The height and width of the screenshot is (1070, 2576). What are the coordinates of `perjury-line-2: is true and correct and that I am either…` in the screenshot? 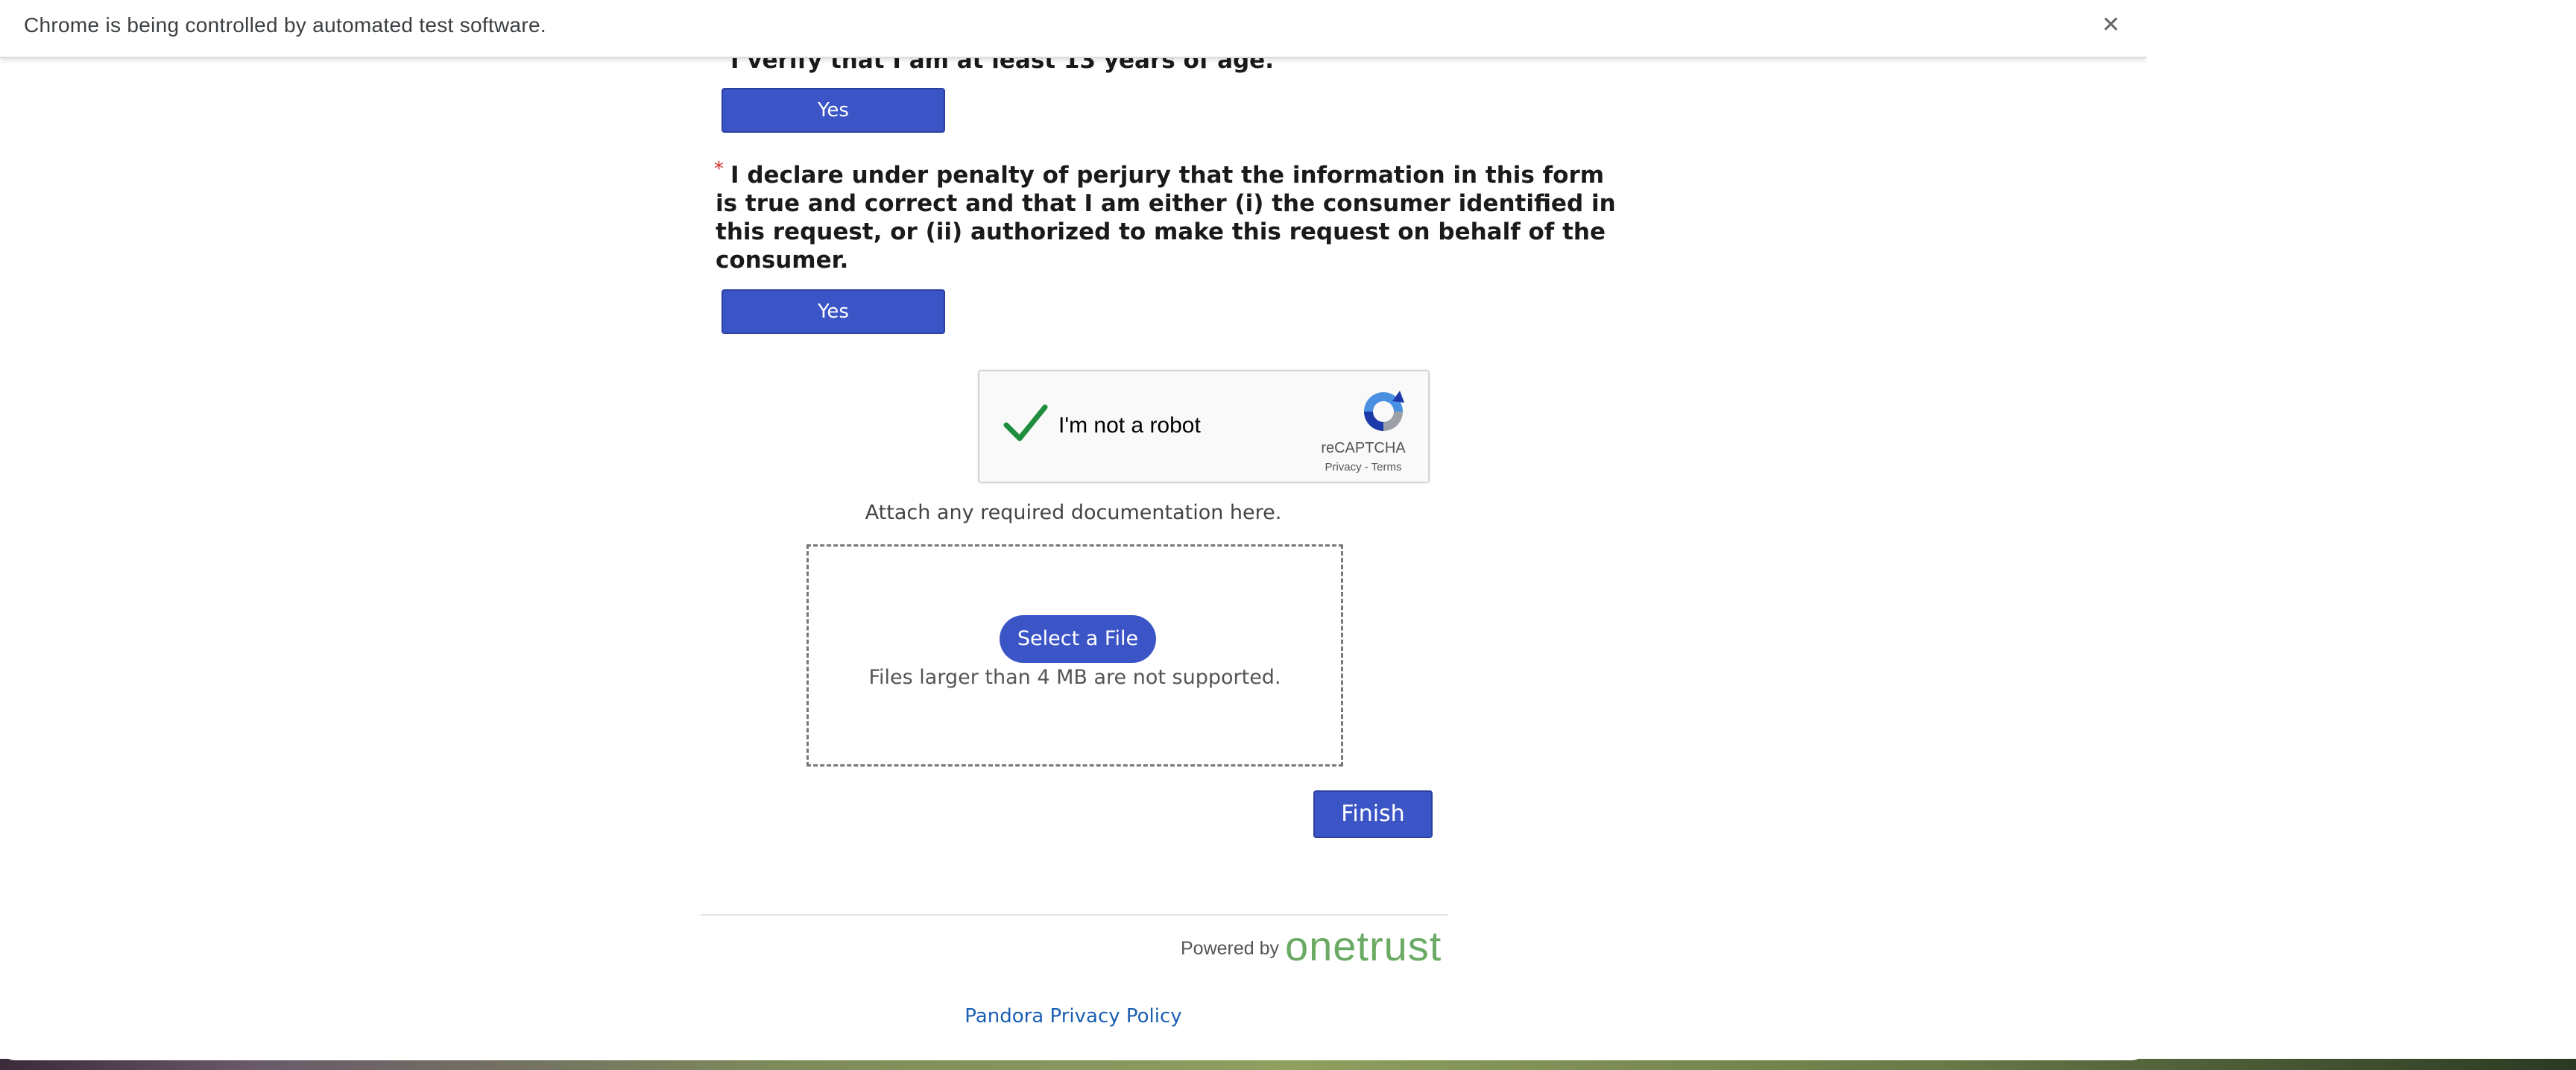 It's located at (1166, 204).